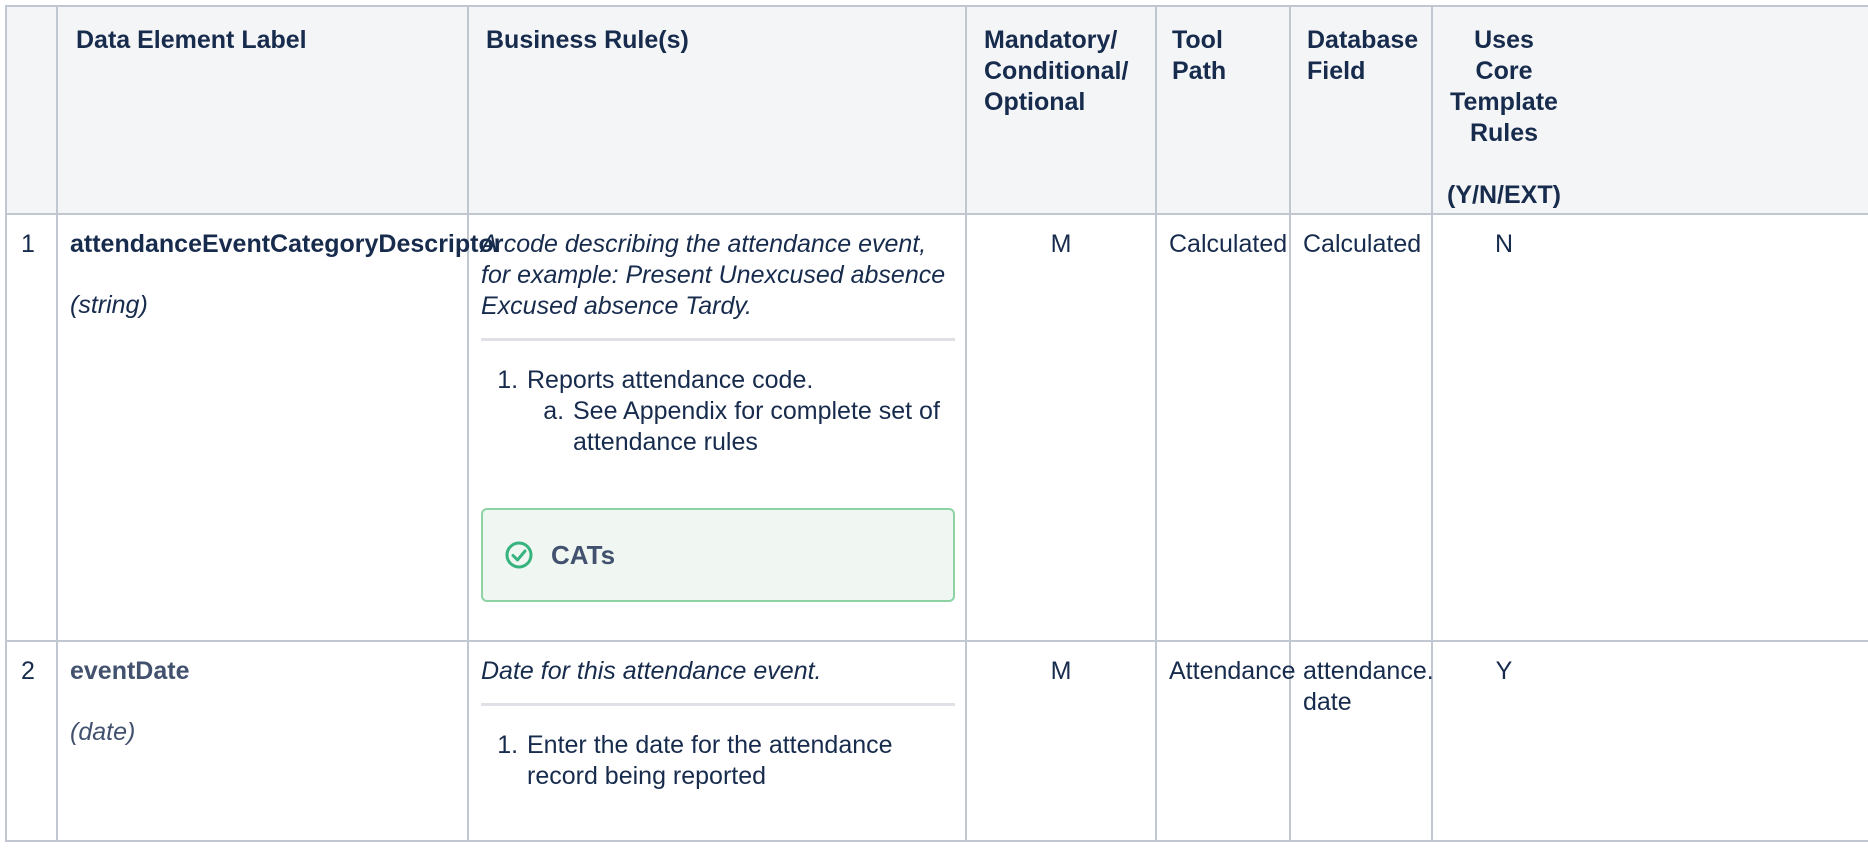 This screenshot has width=1868, height=857. Describe the element at coordinates (583, 554) in the screenshot. I see `panel-title: CATs` at that location.